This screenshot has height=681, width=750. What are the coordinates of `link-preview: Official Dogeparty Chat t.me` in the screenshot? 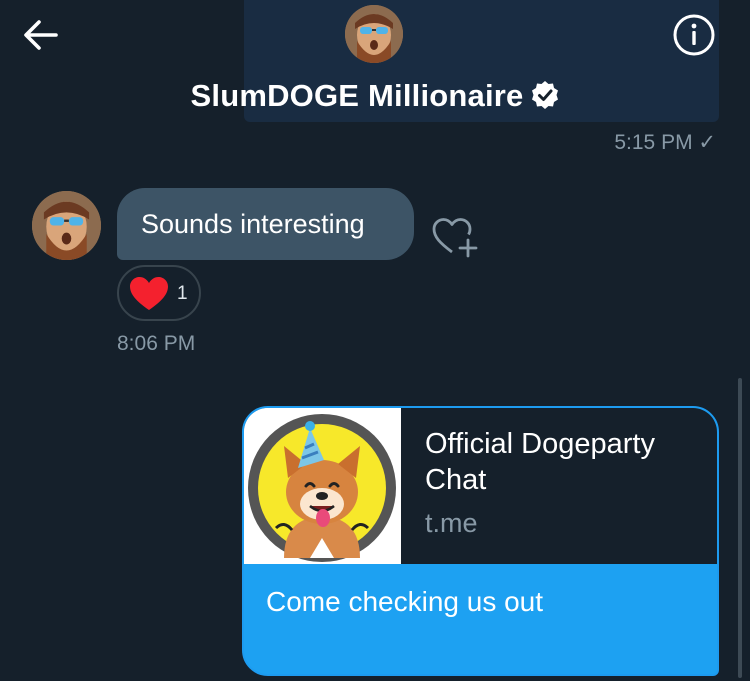 It's located at (480, 486).